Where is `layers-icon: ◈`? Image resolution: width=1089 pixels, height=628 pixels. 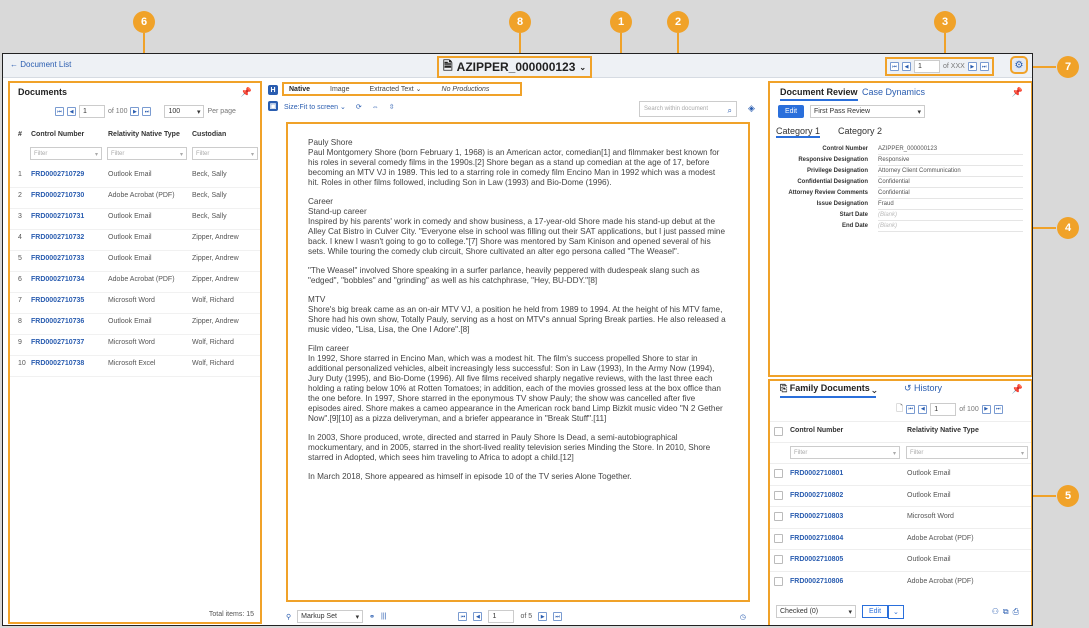
layers-icon: ◈ is located at coordinates (751, 108).